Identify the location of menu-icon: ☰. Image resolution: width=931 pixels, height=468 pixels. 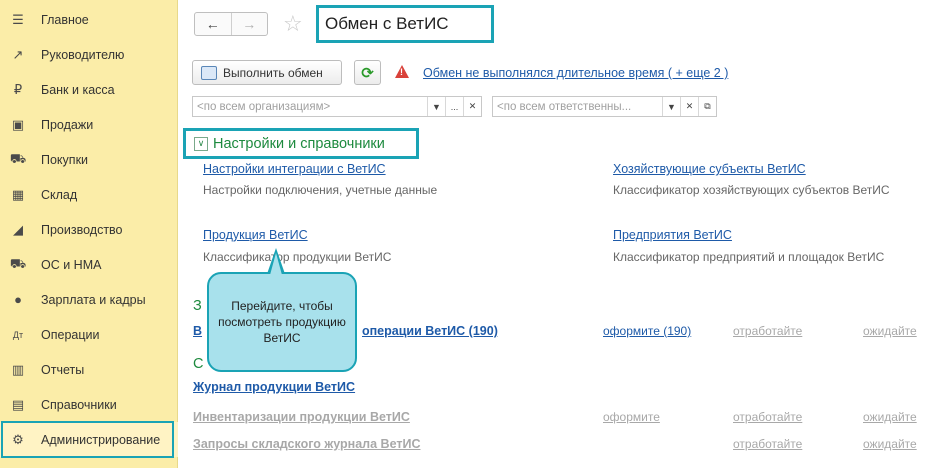
(18, 19).